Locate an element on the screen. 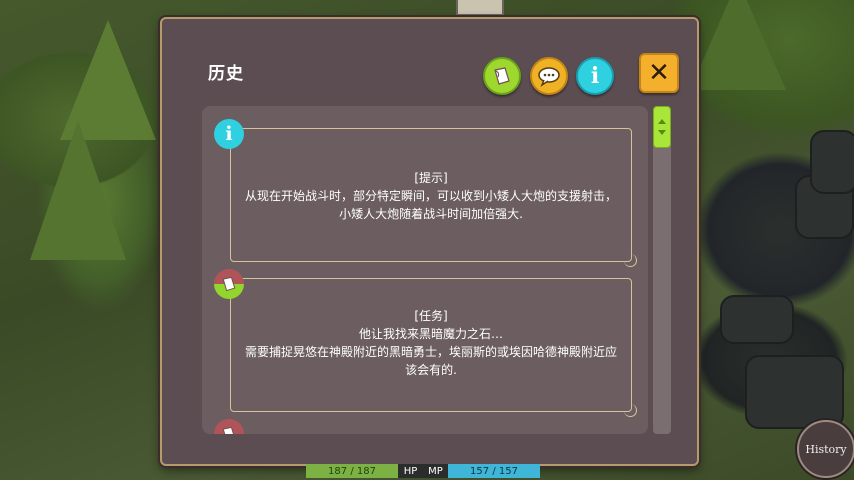  close-button: ✕ is located at coordinates (659, 73).